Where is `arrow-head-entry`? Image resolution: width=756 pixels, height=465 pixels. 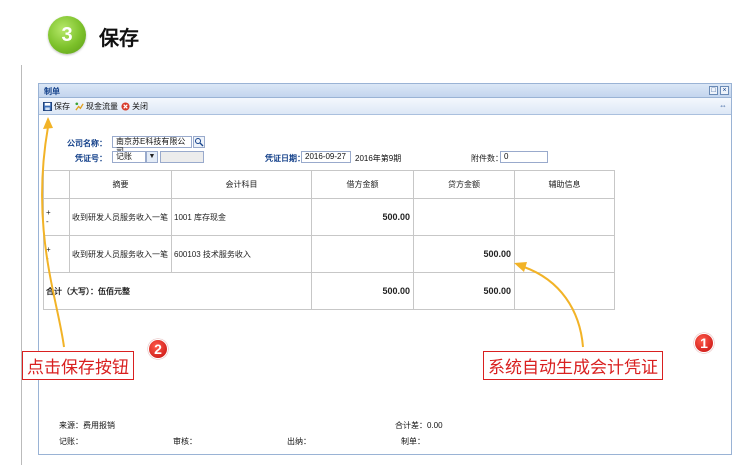 arrow-head-entry is located at coordinates (520, 267).